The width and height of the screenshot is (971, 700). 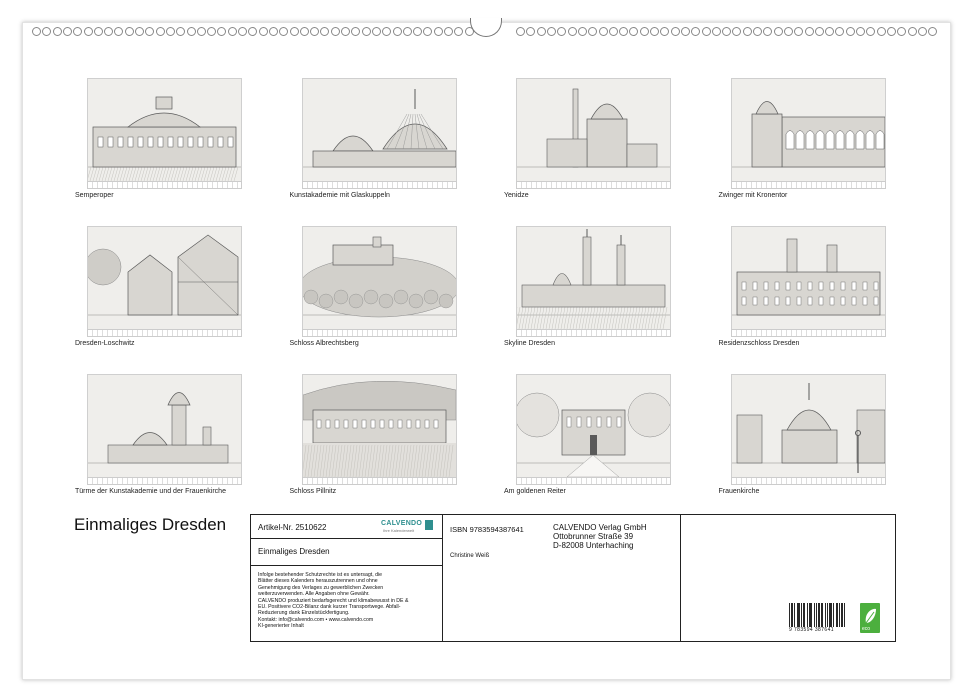 I want to click on crown-gate-icon, so click(x=808, y=130).